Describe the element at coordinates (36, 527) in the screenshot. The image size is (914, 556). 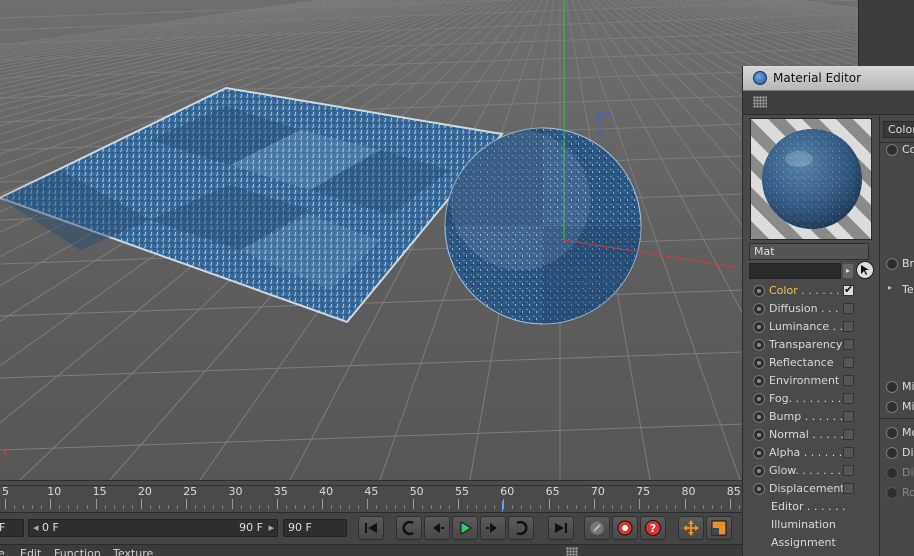
I see `range-left-arrow: ◂` at that location.